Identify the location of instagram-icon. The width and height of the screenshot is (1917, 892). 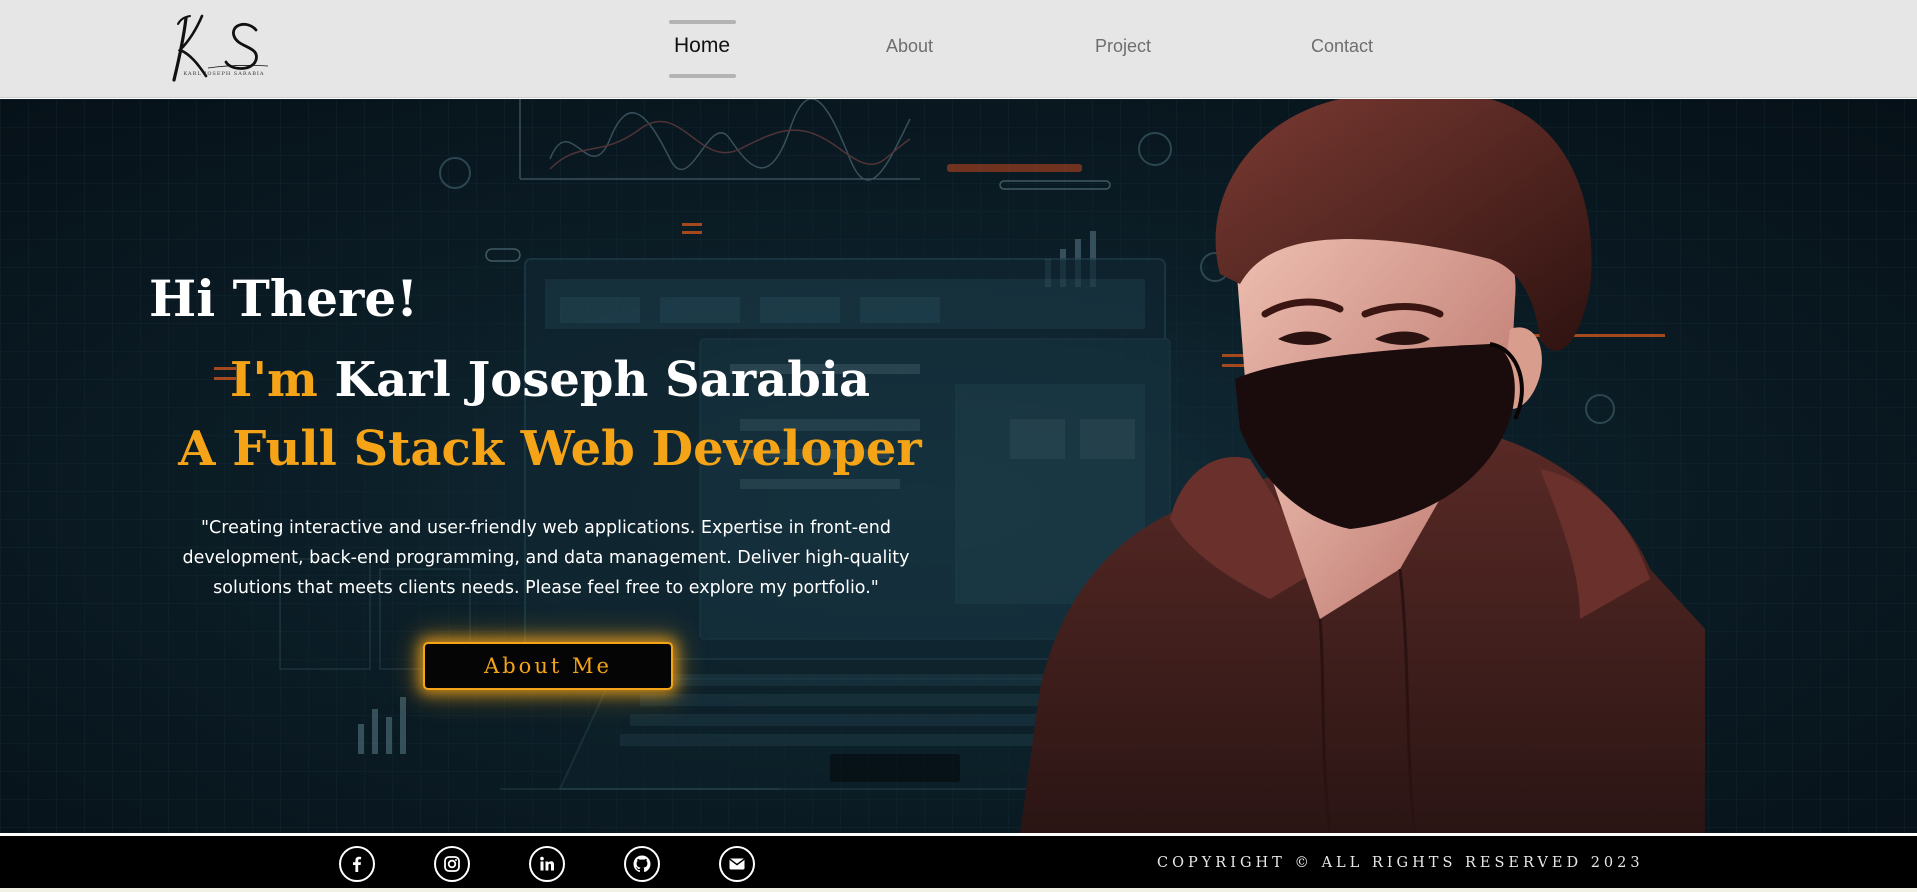
(452, 864).